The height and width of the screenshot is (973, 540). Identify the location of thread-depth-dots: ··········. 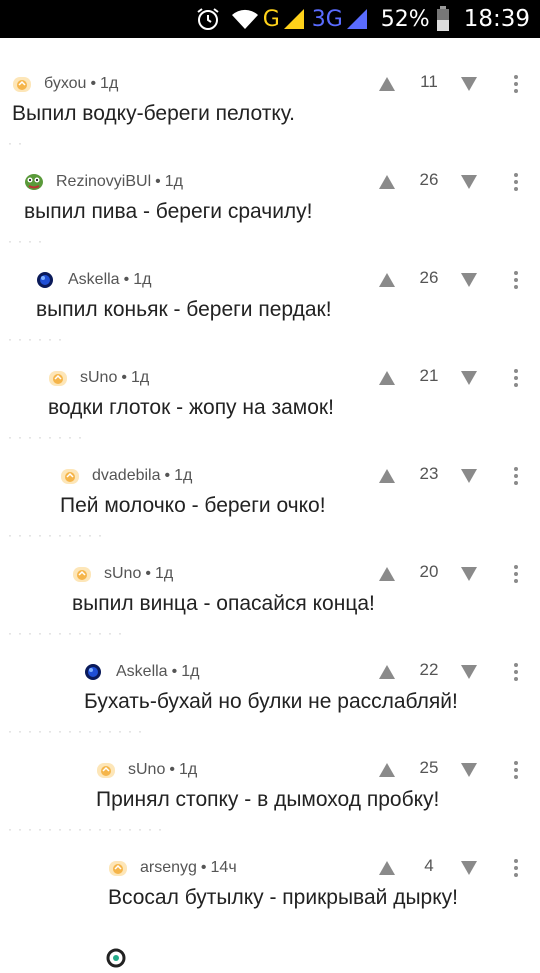
(58, 535).